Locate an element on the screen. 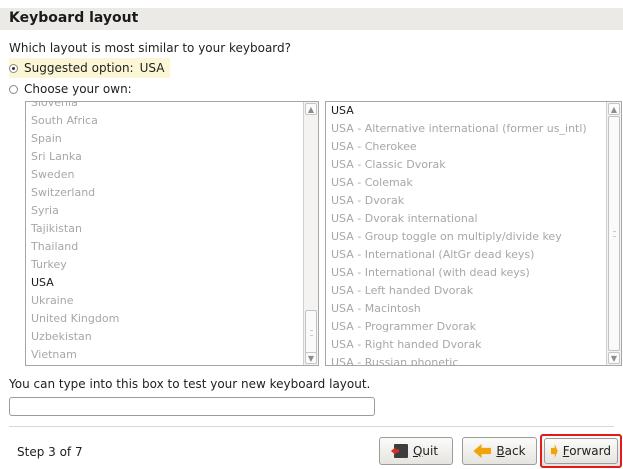 The width and height of the screenshot is (623, 469). quit-button: Quit is located at coordinates (416, 451).